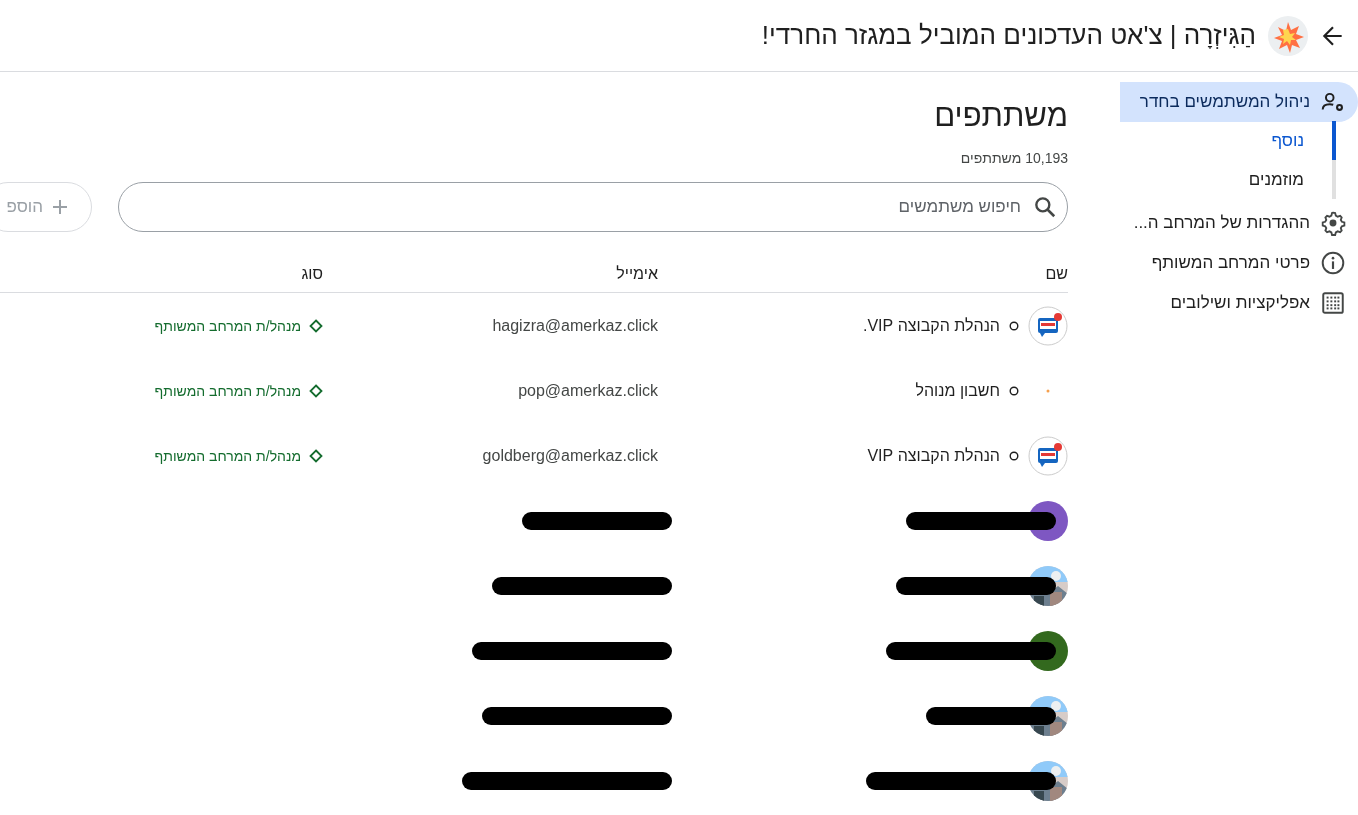 The width and height of the screenshot is (1358, 815). What do you see at coordinates (1045, 207) in the screenshot?
I see `search-icon` at bounding box center [1045, 207].